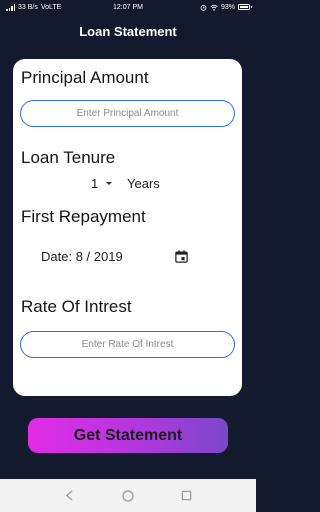 This screenshot has height=512, width=320. What do you see at coordinates (109, 183) in the screenshot?
I see `dropdown-caret-icon` at bounding box center [109, 183].